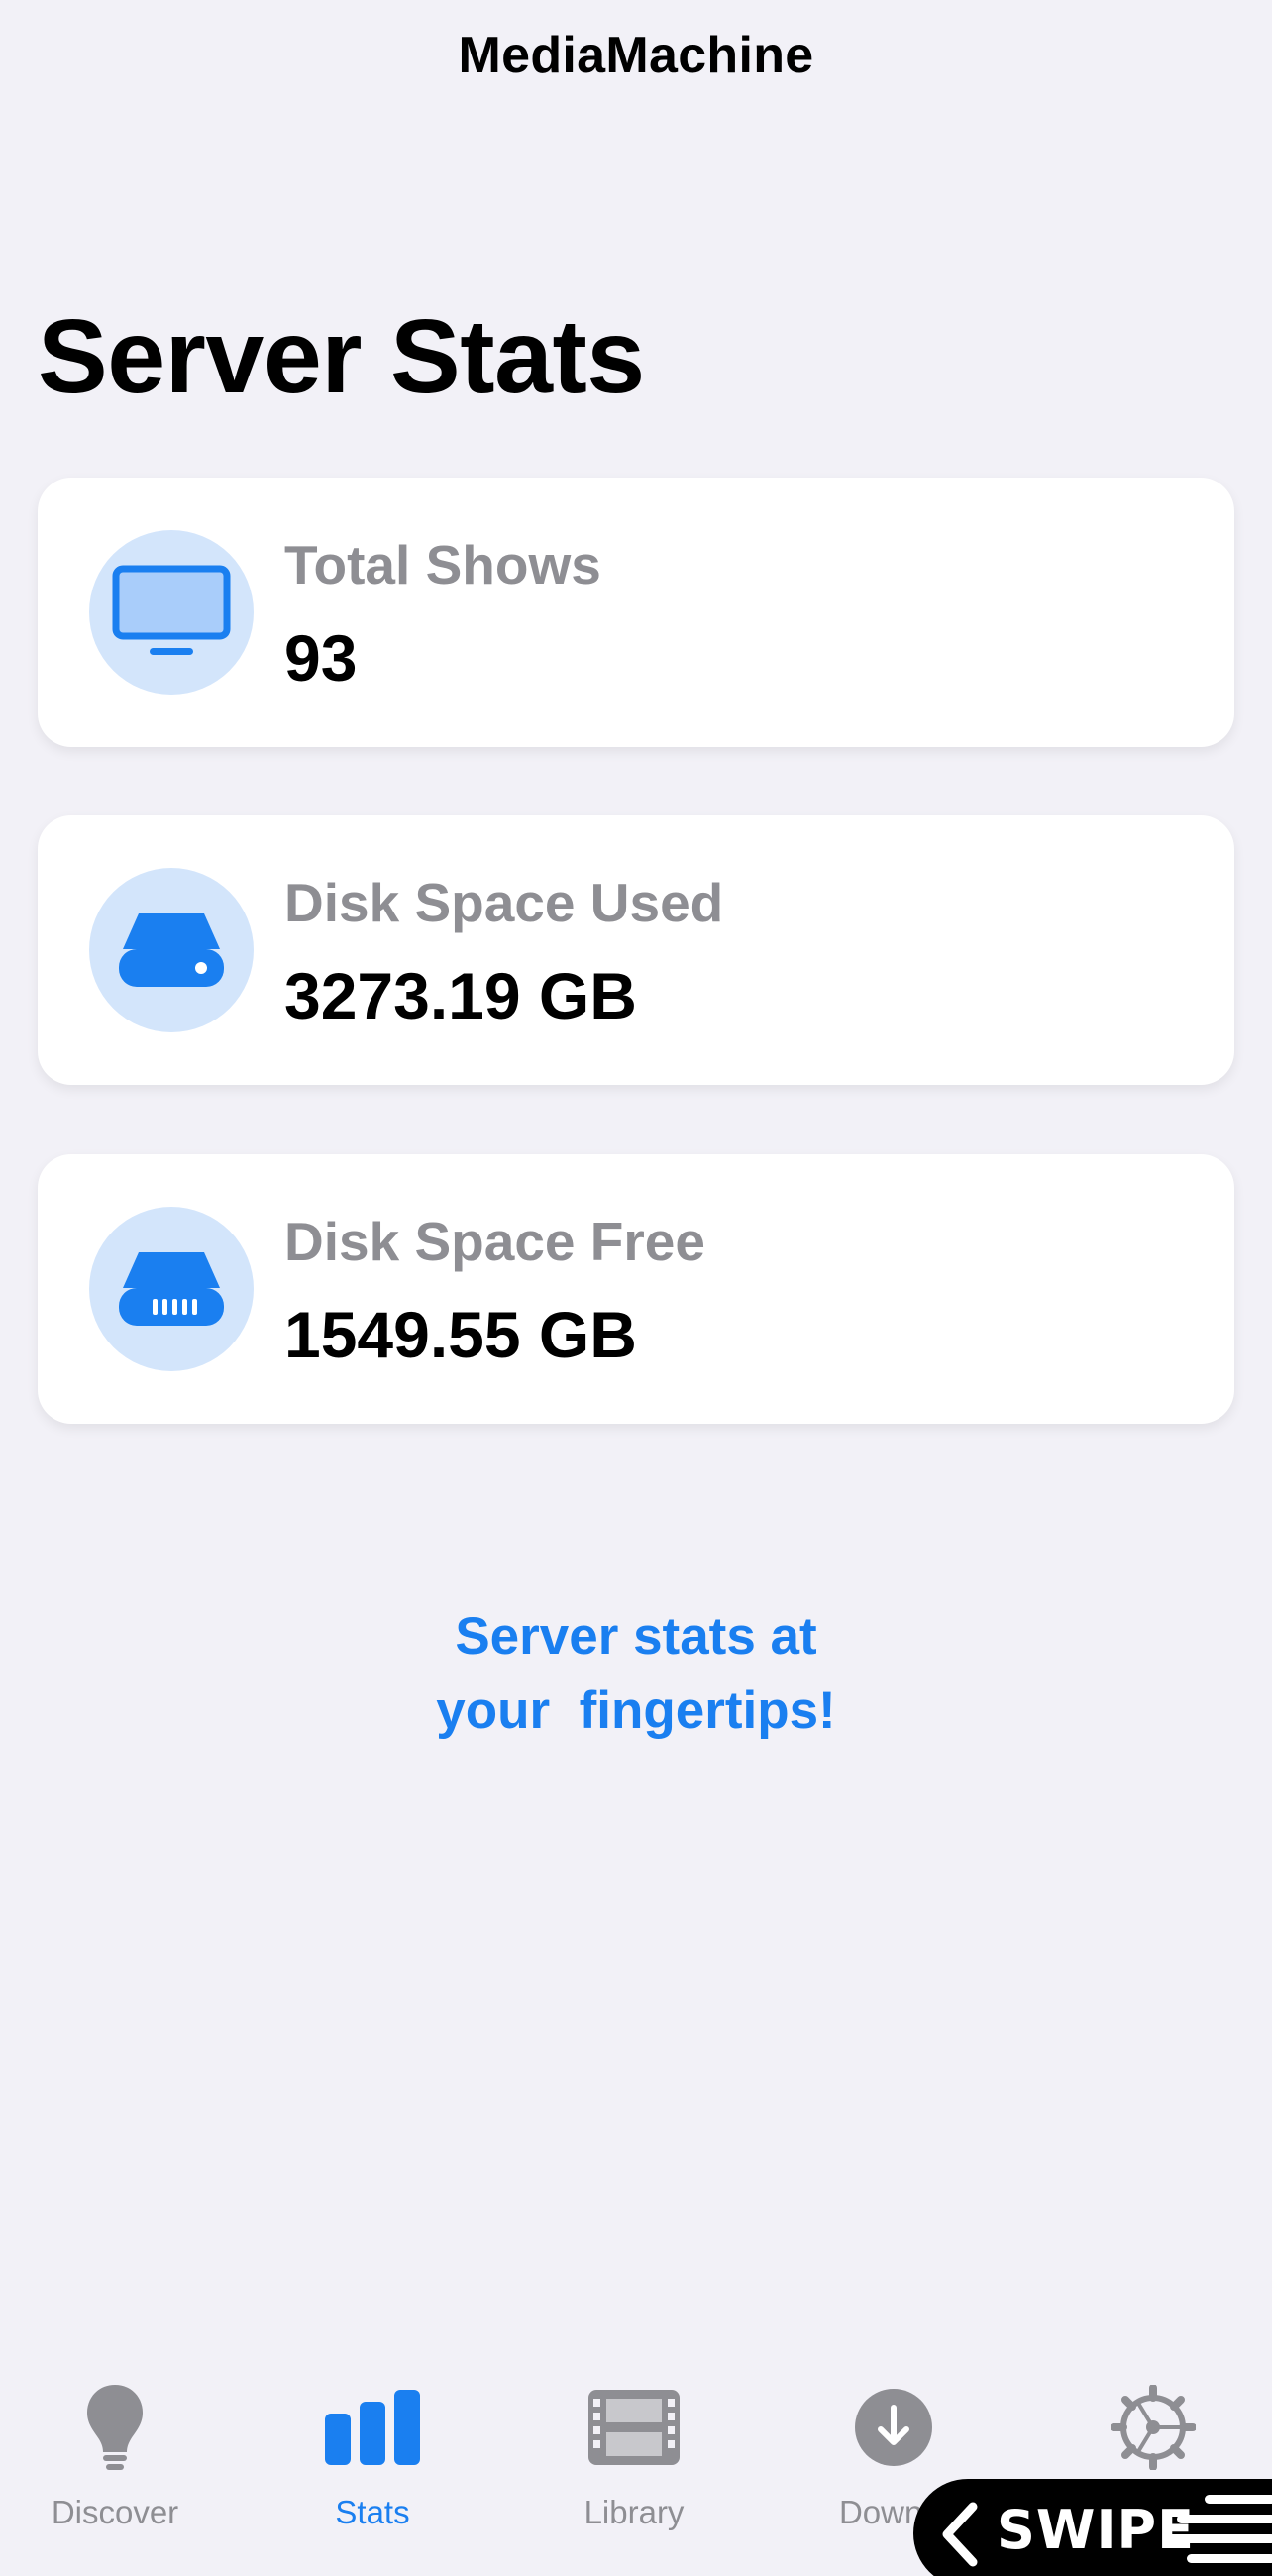  What do you see at coordinates (373, 2427) in the screenshot?
I see `bar-chart-icon` at bounding box center [373, 2427].